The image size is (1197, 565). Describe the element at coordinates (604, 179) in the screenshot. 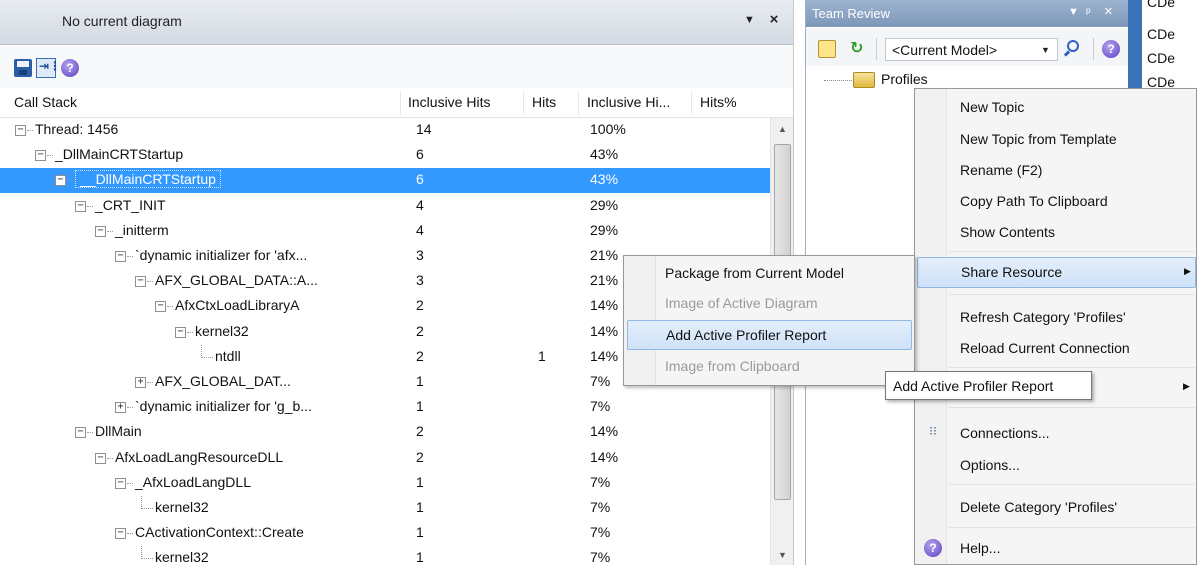

I see `inclusive-pct-cell: 43%` at that location.